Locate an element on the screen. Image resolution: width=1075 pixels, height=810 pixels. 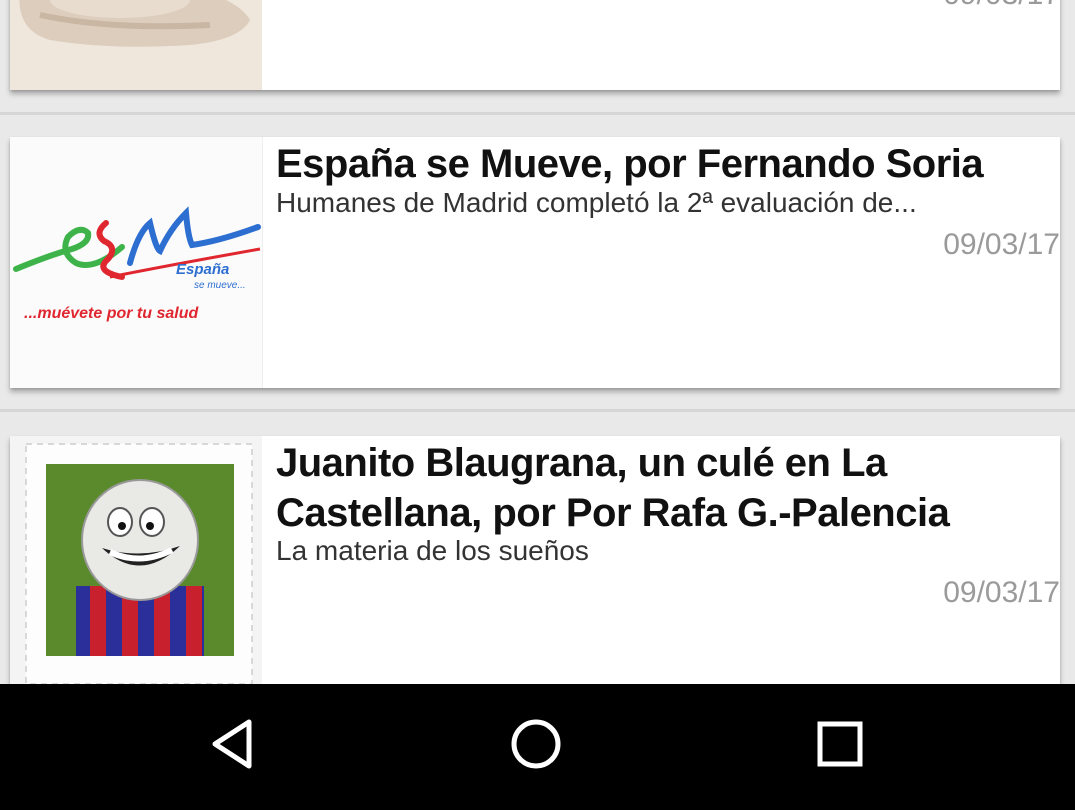
article-title: España se Mueve, por Fernando Soria is located at coordinates (630, 164).